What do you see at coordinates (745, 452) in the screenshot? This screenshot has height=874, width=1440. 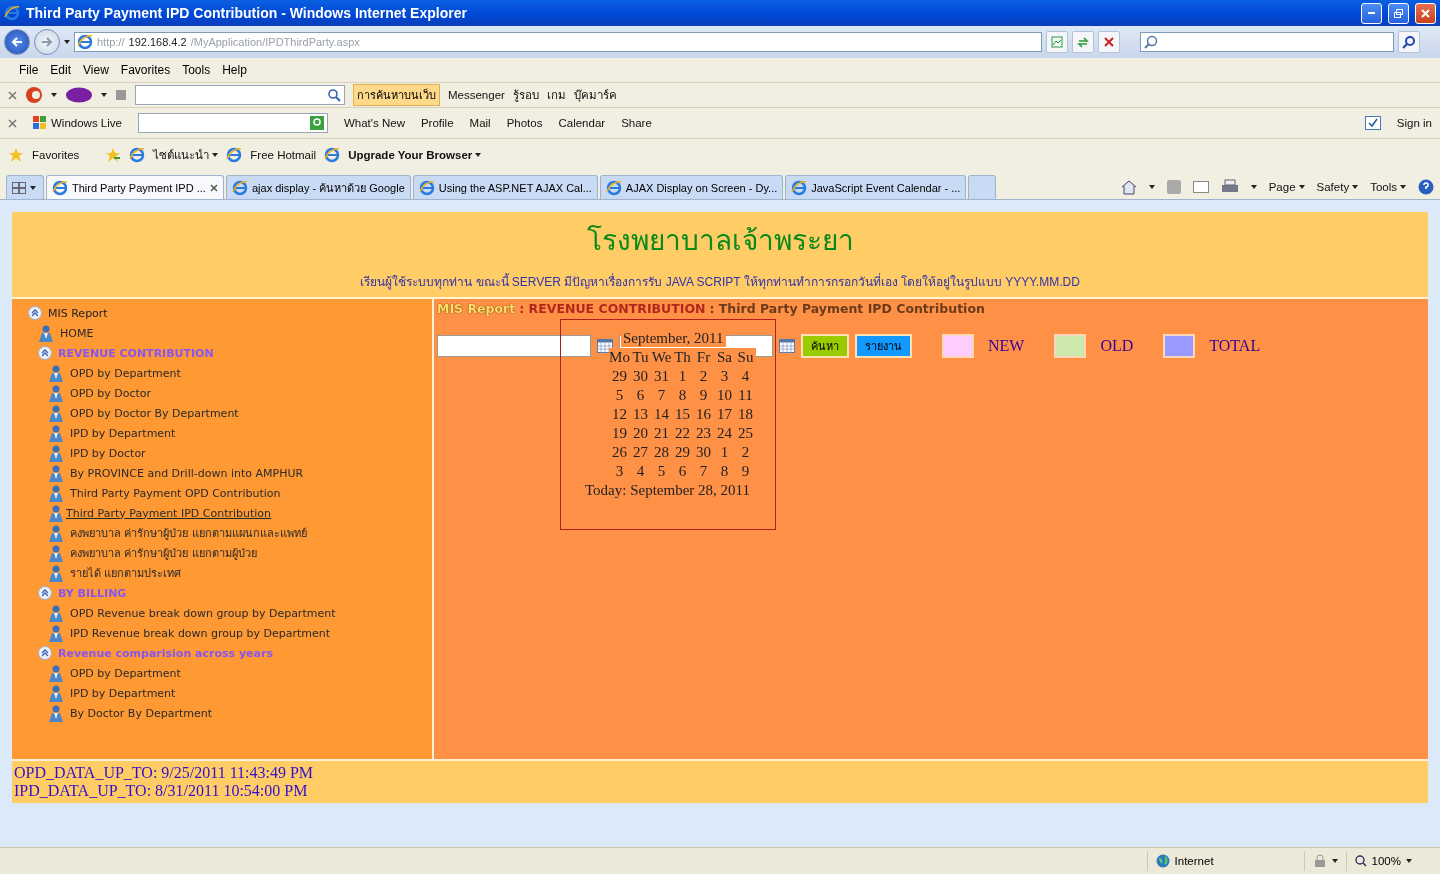 I see `calendar-day: 2` at bounding box center [745, 452].